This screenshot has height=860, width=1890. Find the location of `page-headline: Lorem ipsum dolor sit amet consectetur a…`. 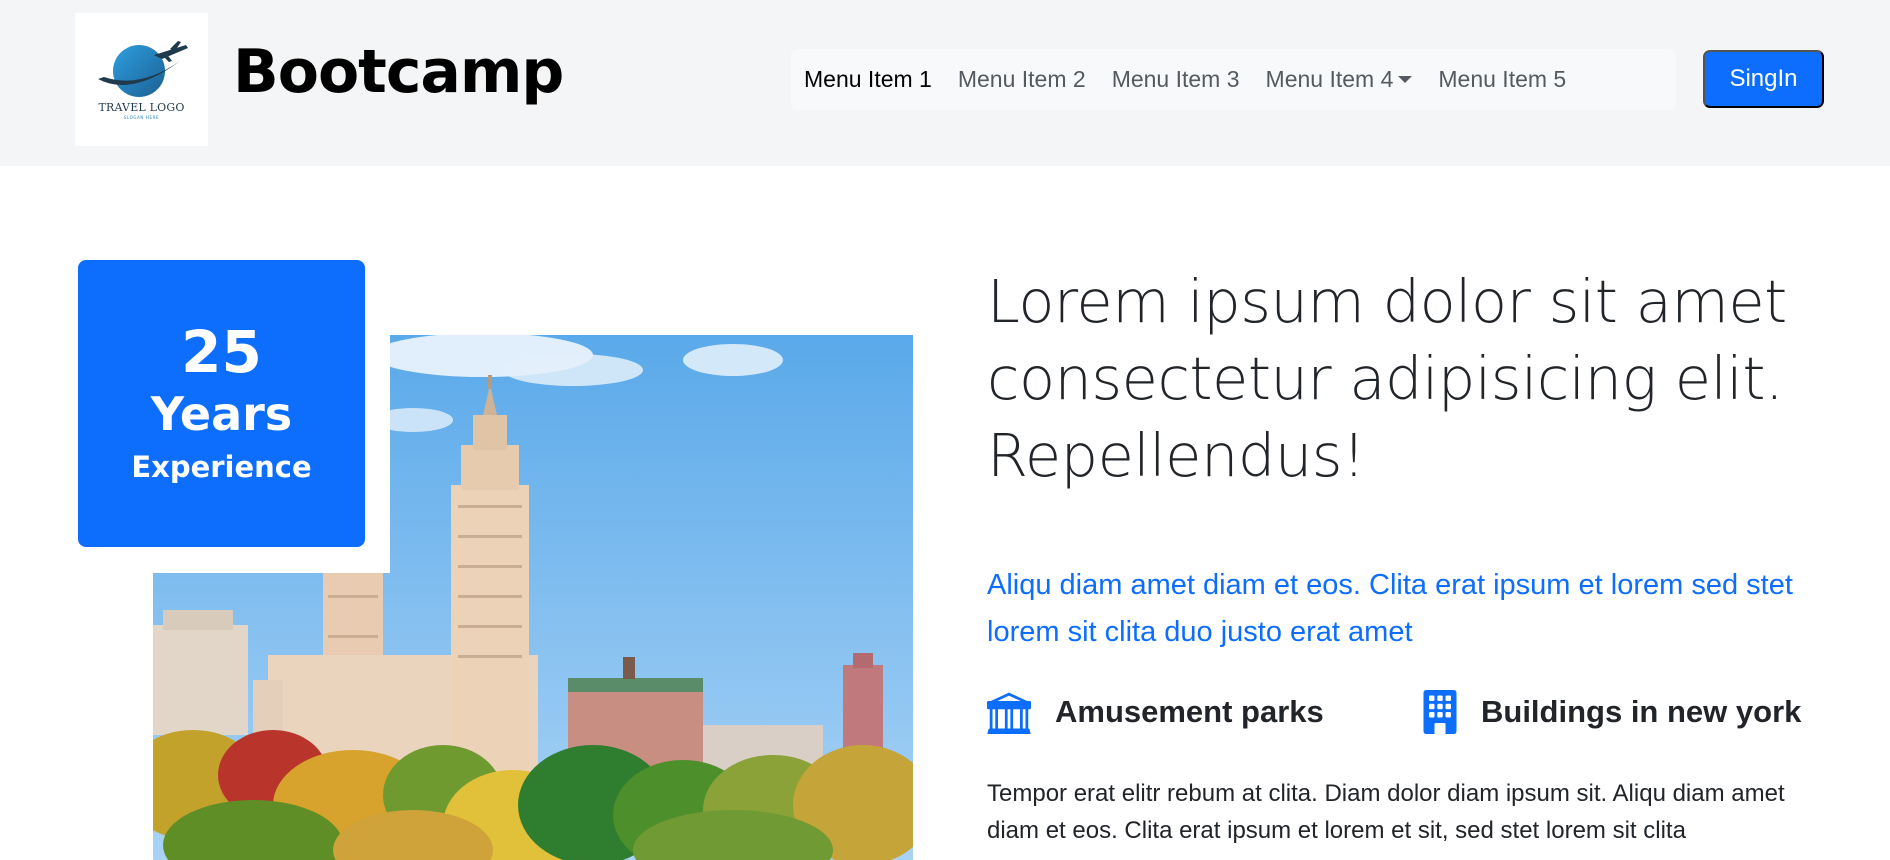

page-headline: Lorem ipsum dolor sit amet consectetur a… is located at coordinates (1387, 378).